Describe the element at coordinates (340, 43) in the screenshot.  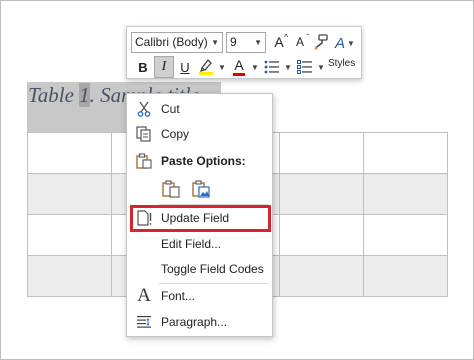
I see `styles-icon: A` at that location.